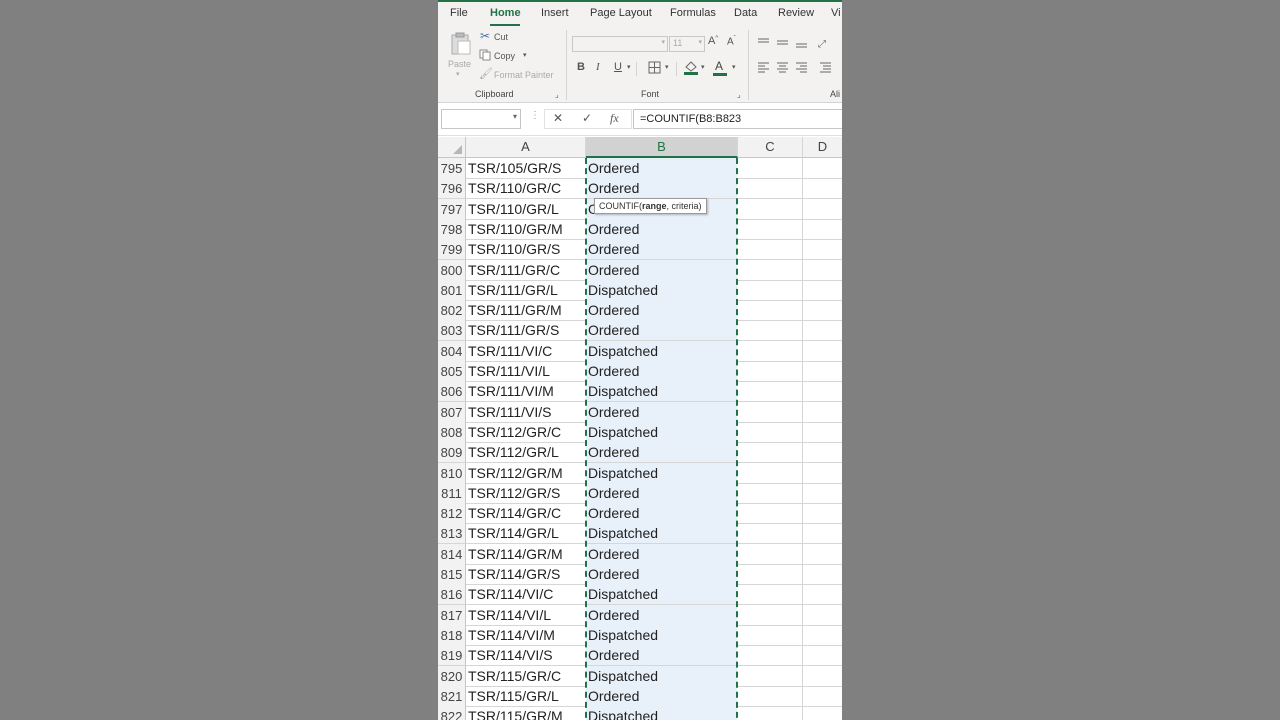 Image resolution: width=1280 pixels, height=720 pixels. Describe the element at coordinates (485, 36) in the screenshot. I see `cut-icon: ✂` at that location.